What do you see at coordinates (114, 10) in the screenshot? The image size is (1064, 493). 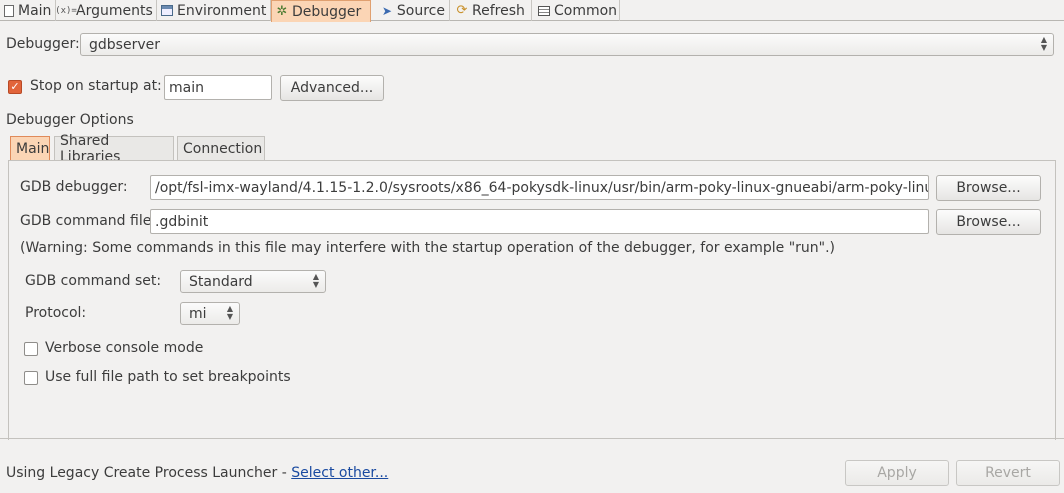 I see `tab-arguments-label: Arguments` at bounding box center [114, 10].